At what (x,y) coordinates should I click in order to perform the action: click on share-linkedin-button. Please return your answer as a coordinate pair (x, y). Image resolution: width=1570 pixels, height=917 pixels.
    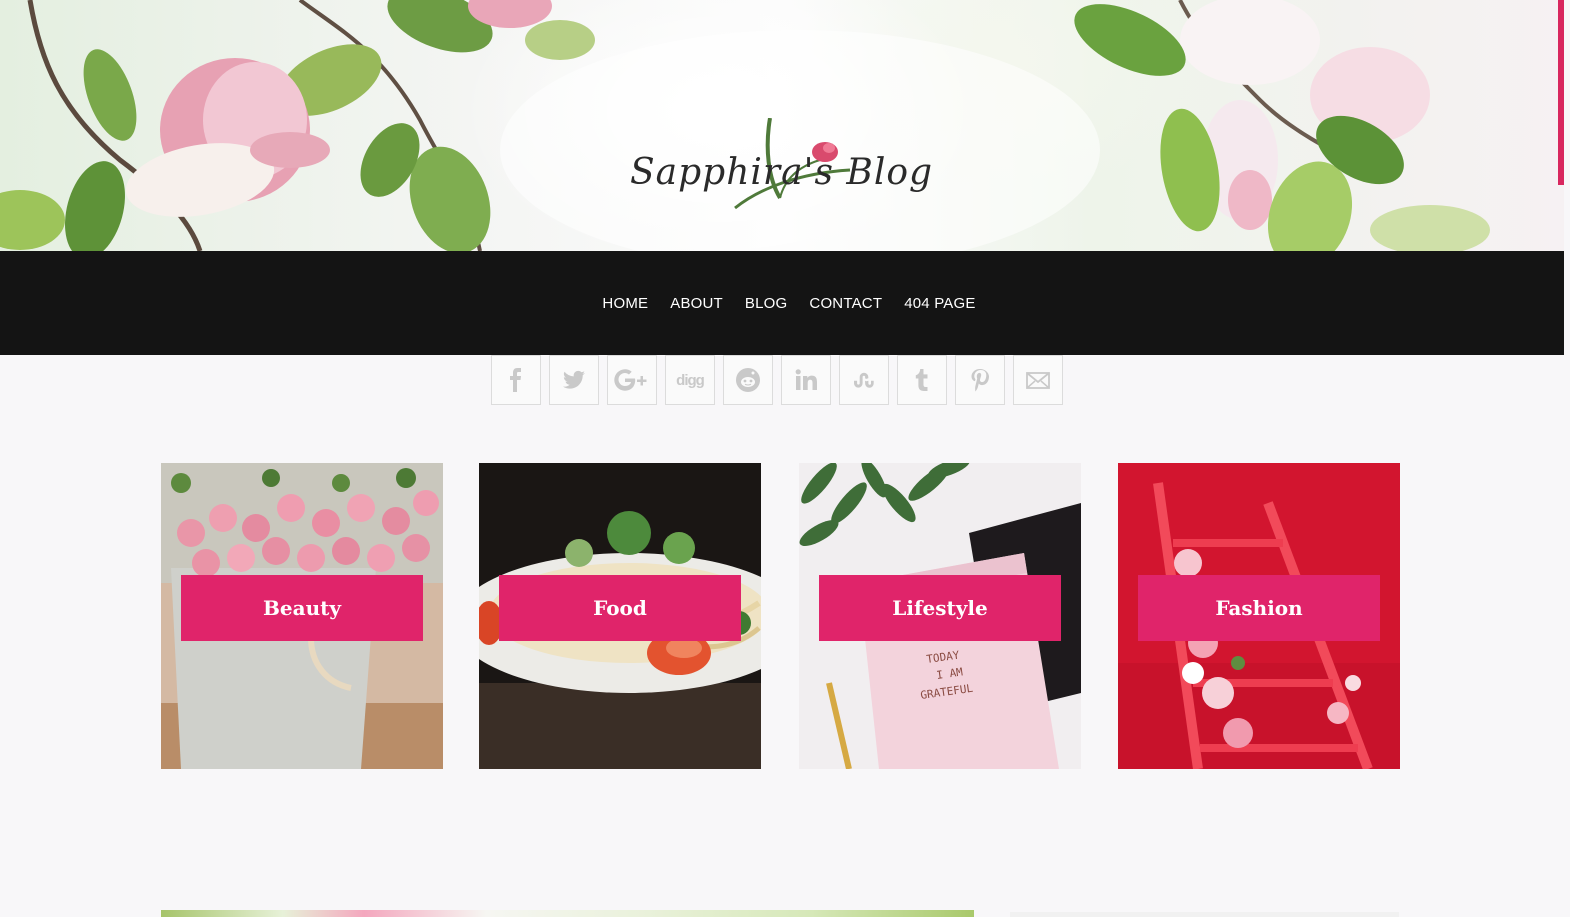
    Looking at the image, I should click on (806, 380).